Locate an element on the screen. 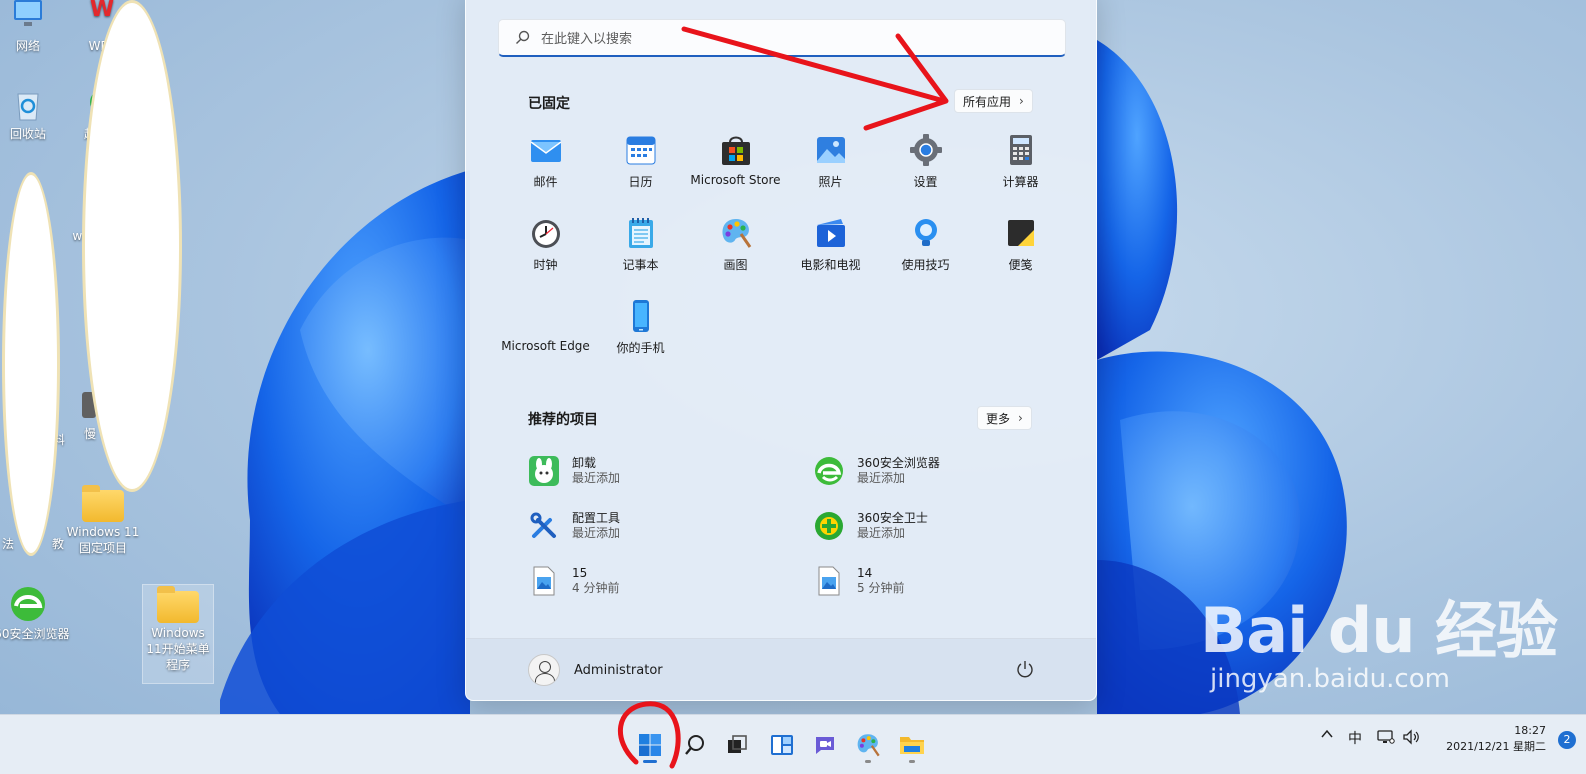  phone-icon is located at coordinates (641, 316).